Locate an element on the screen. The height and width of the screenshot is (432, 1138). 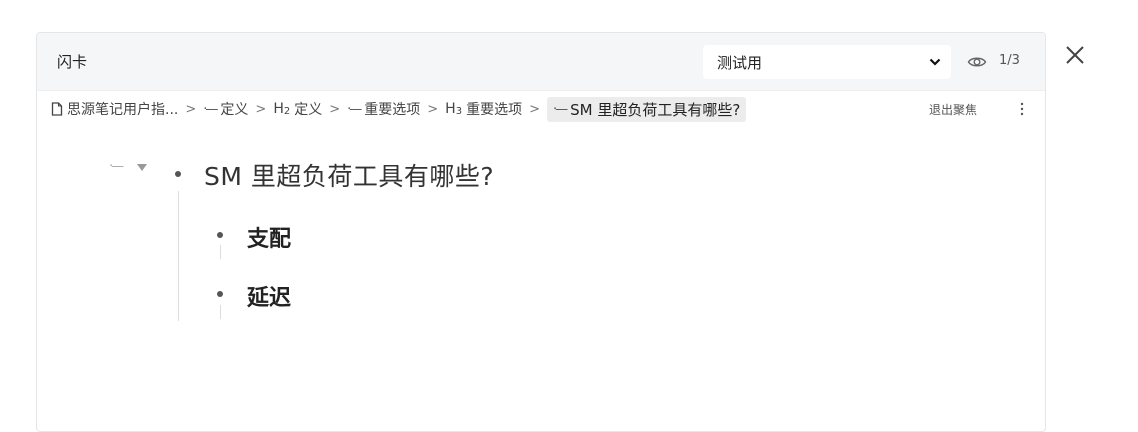
close-icon is located at coordinates (1075, 55).